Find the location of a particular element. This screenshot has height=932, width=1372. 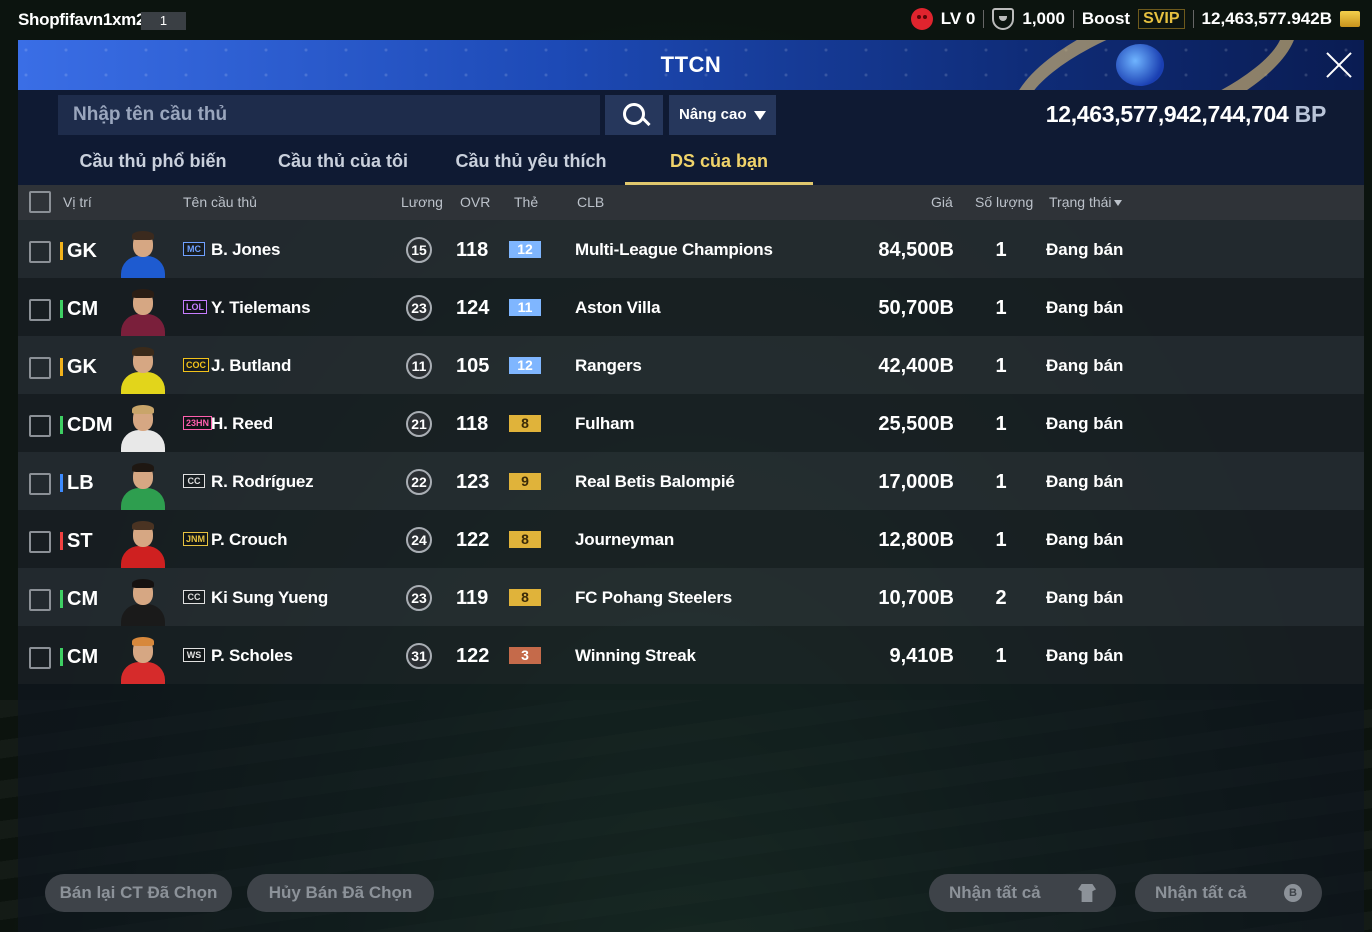

bp-amount: 12,463,577,942,744,704 is located at coordinates (1167, 114).